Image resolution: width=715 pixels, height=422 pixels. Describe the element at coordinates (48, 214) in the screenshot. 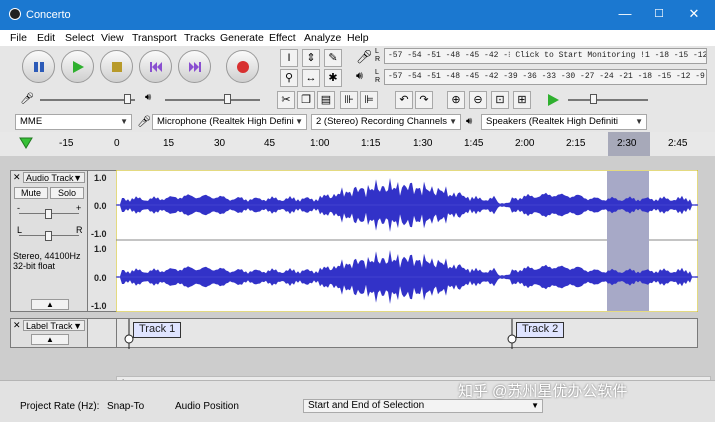

I see `gain-slider` at that location.